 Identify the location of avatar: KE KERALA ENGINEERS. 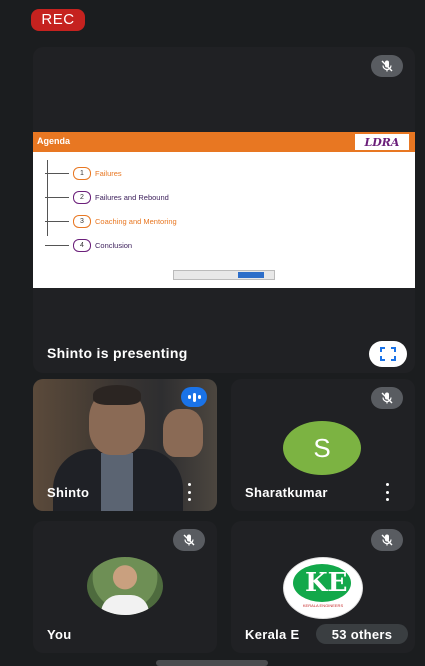
(323, 588).